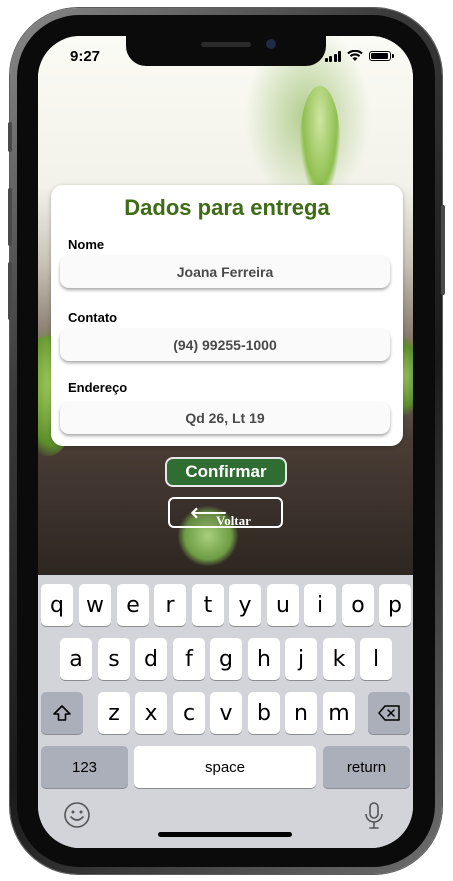 The width and height of the screenshot is (453, 881). Describe the element at coordinates (301, 713) in the screenshot. I see `key-n: n` at that location.